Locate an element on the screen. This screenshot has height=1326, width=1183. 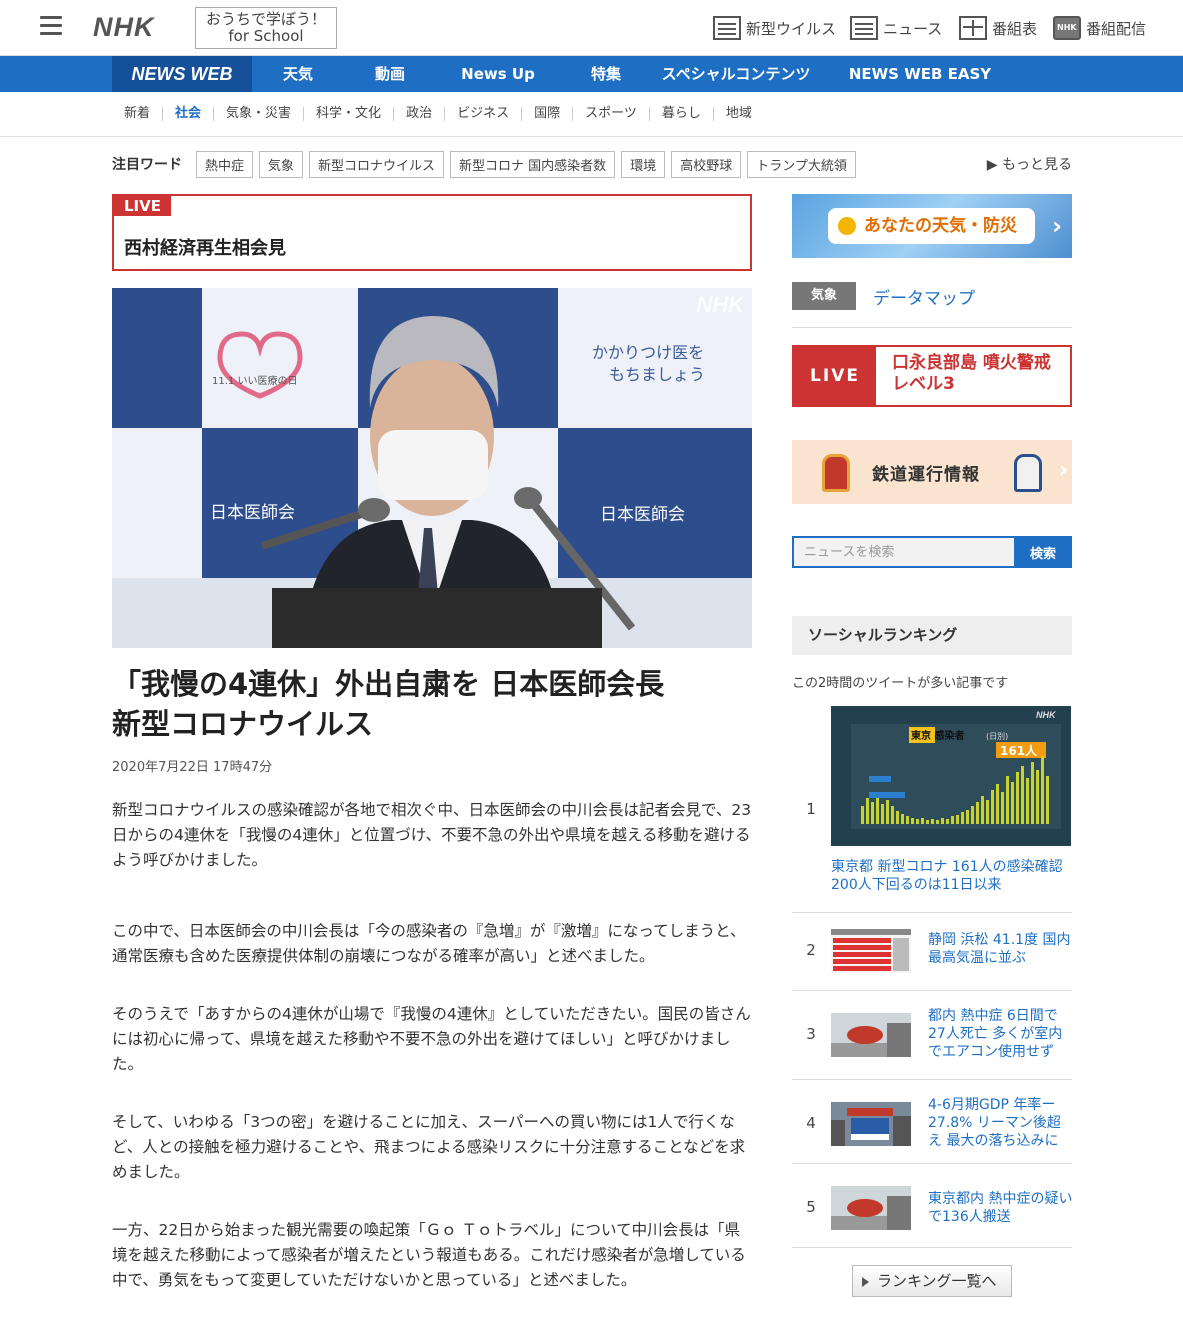
news-icon is located at coordinates (864, 28).